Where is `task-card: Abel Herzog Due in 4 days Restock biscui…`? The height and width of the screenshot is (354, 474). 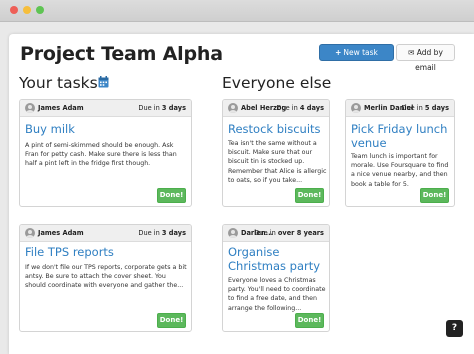
task-card: Abel Herzog Due in 4 days Restock biscui… is located at coordinates (276, 153).